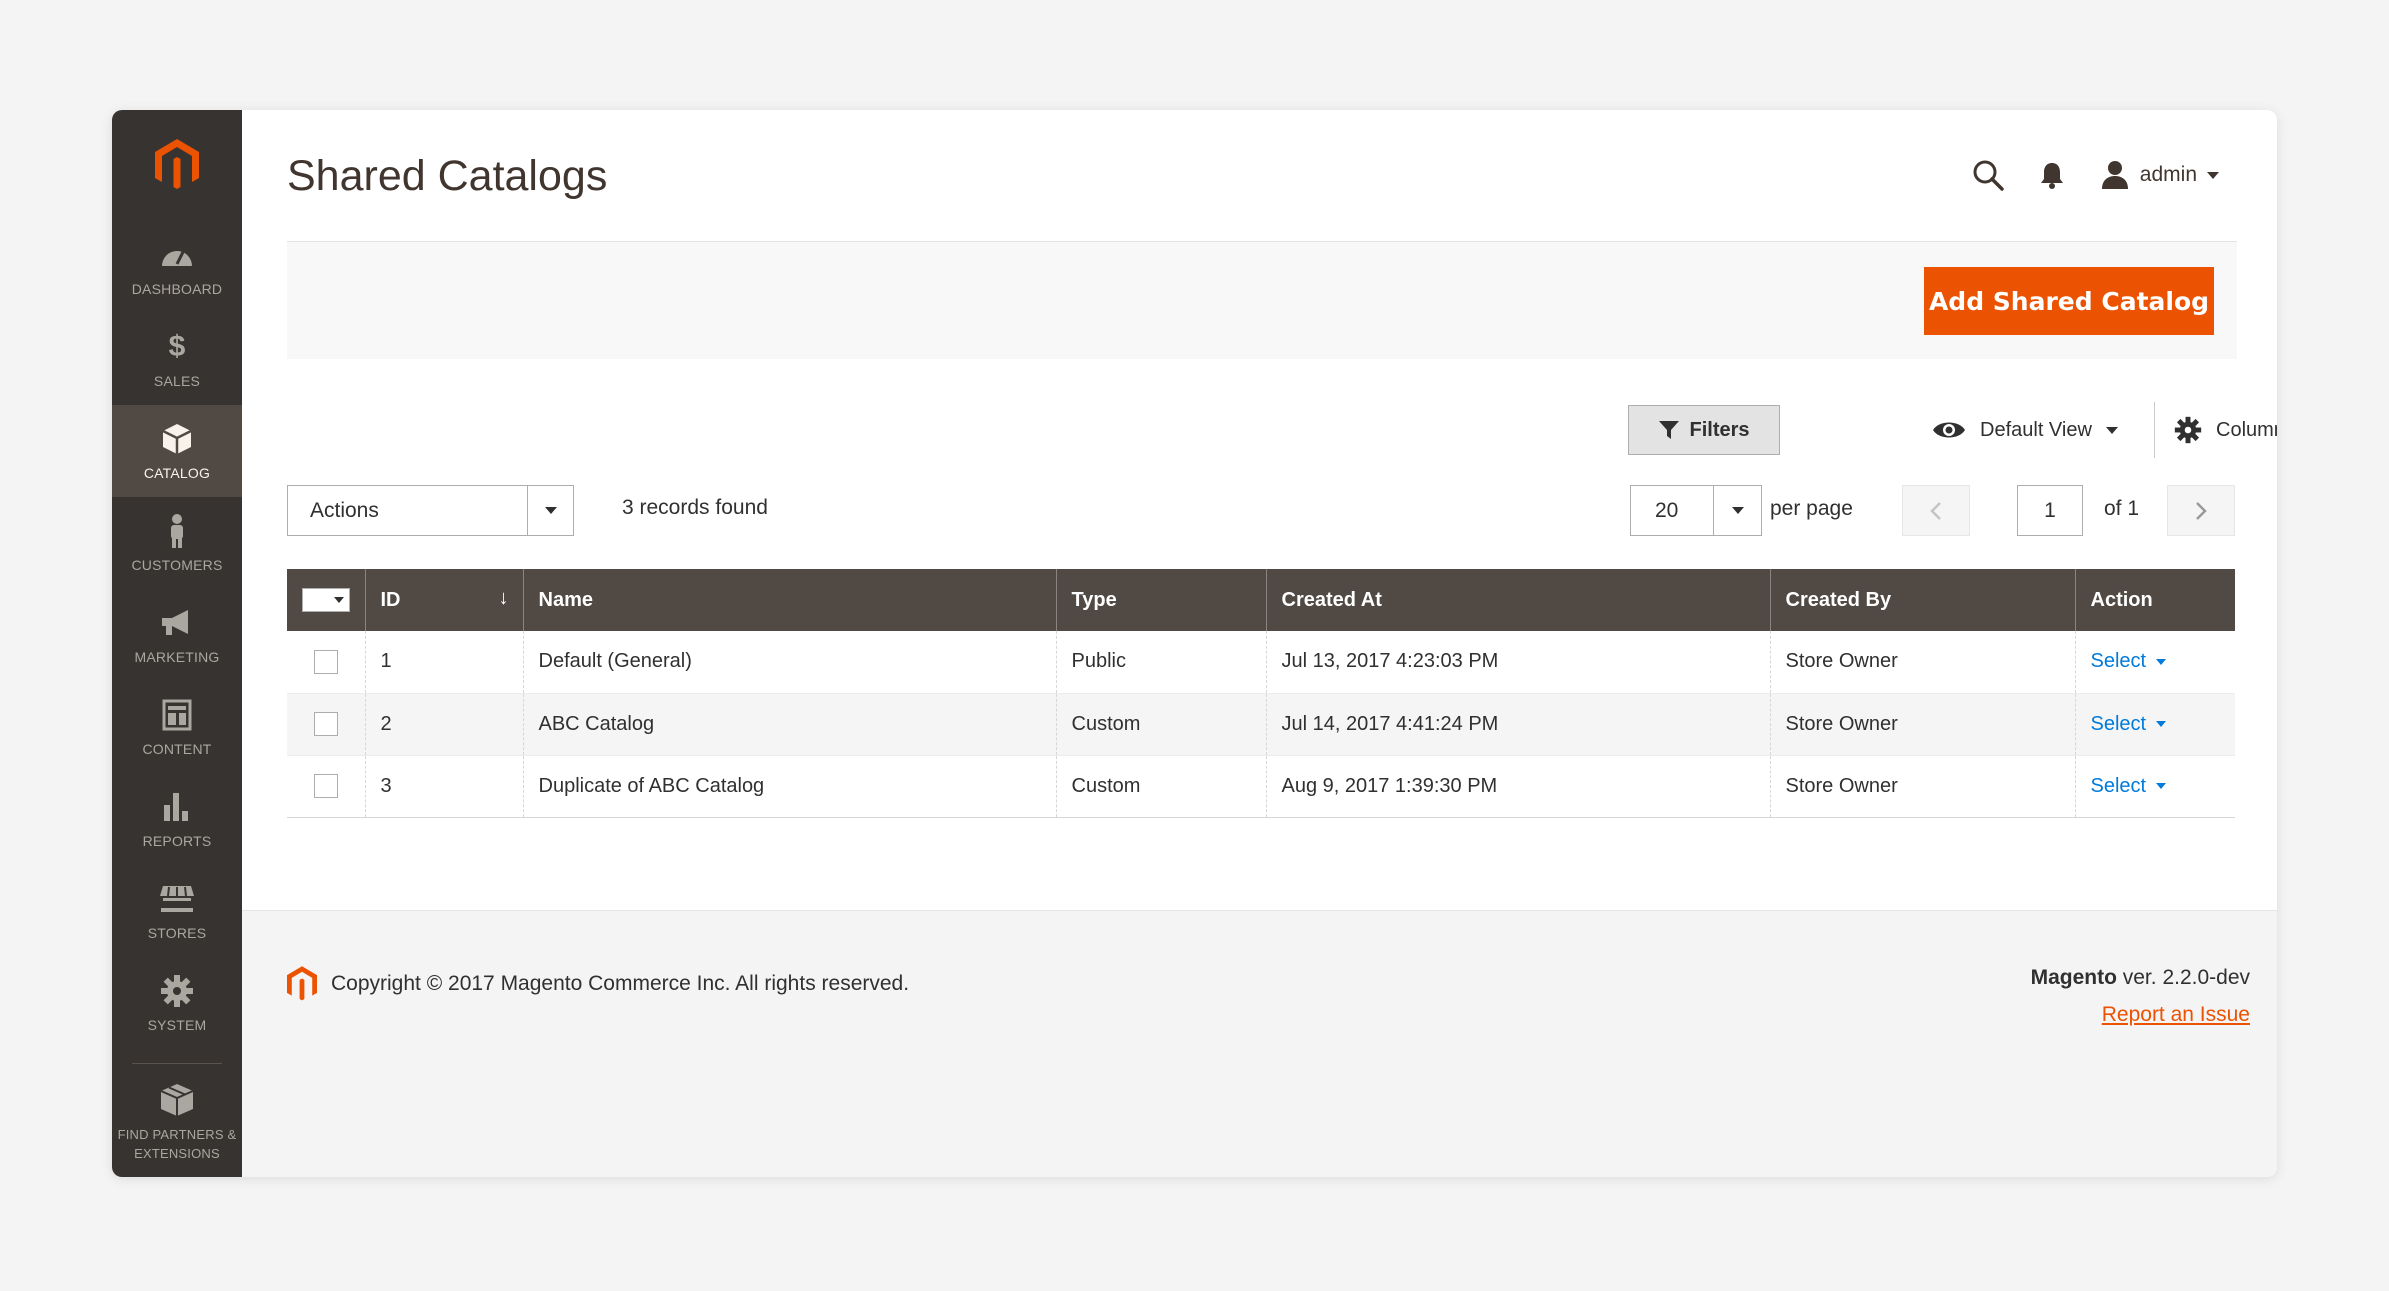 The width and height of the screenshot is (2389, 1291). I want to click on mass-select-checkbox, so click(325, 600).